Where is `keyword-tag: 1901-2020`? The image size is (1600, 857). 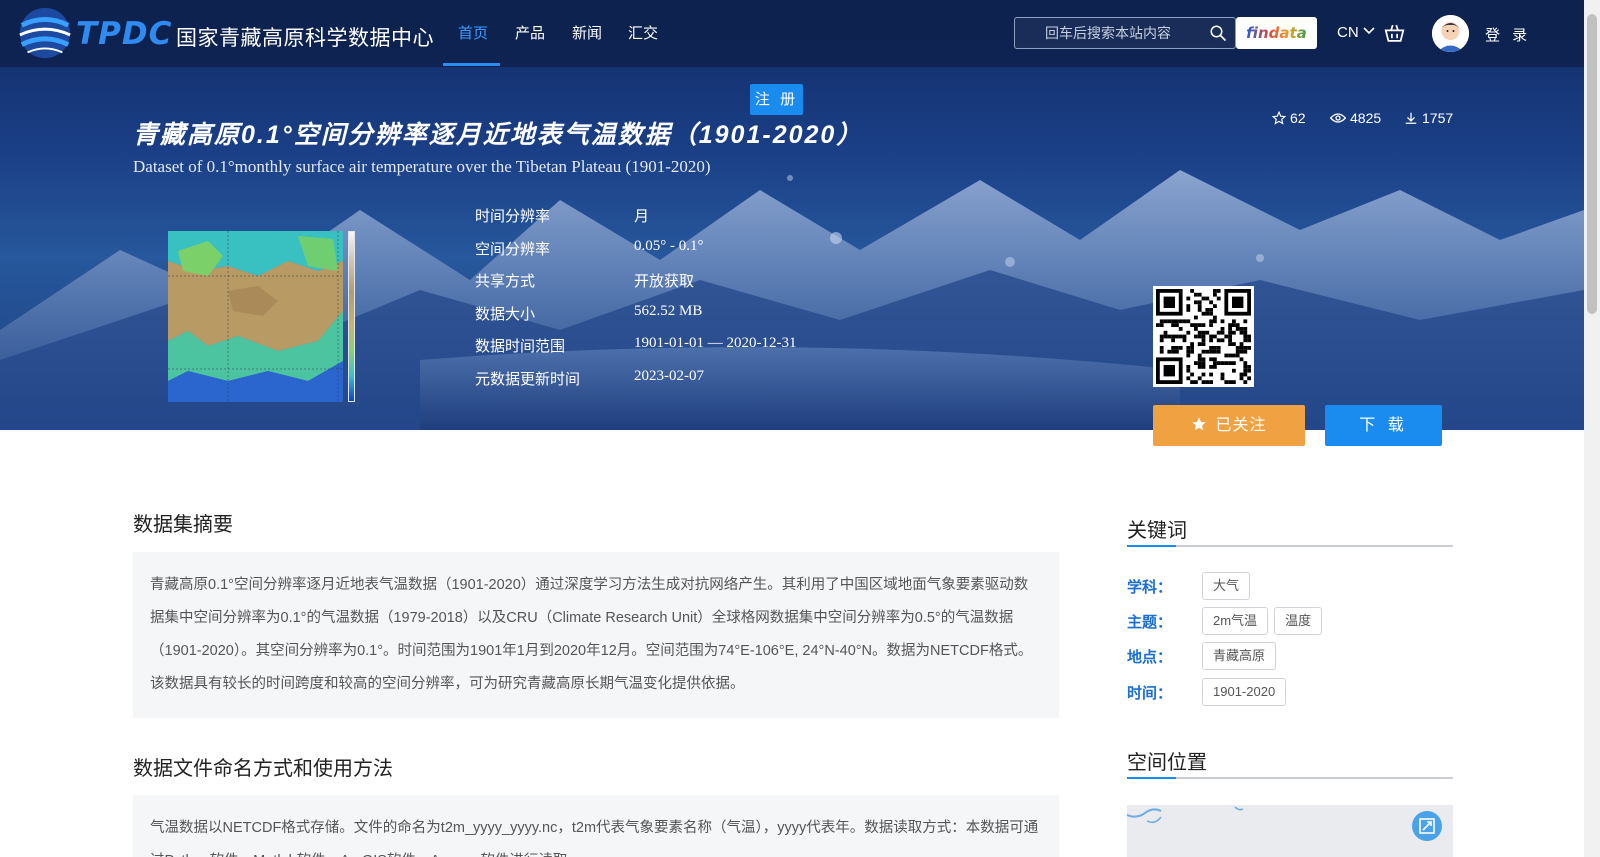
keyword-tag: 1901-2020 is located at coordinates (1244, 692).